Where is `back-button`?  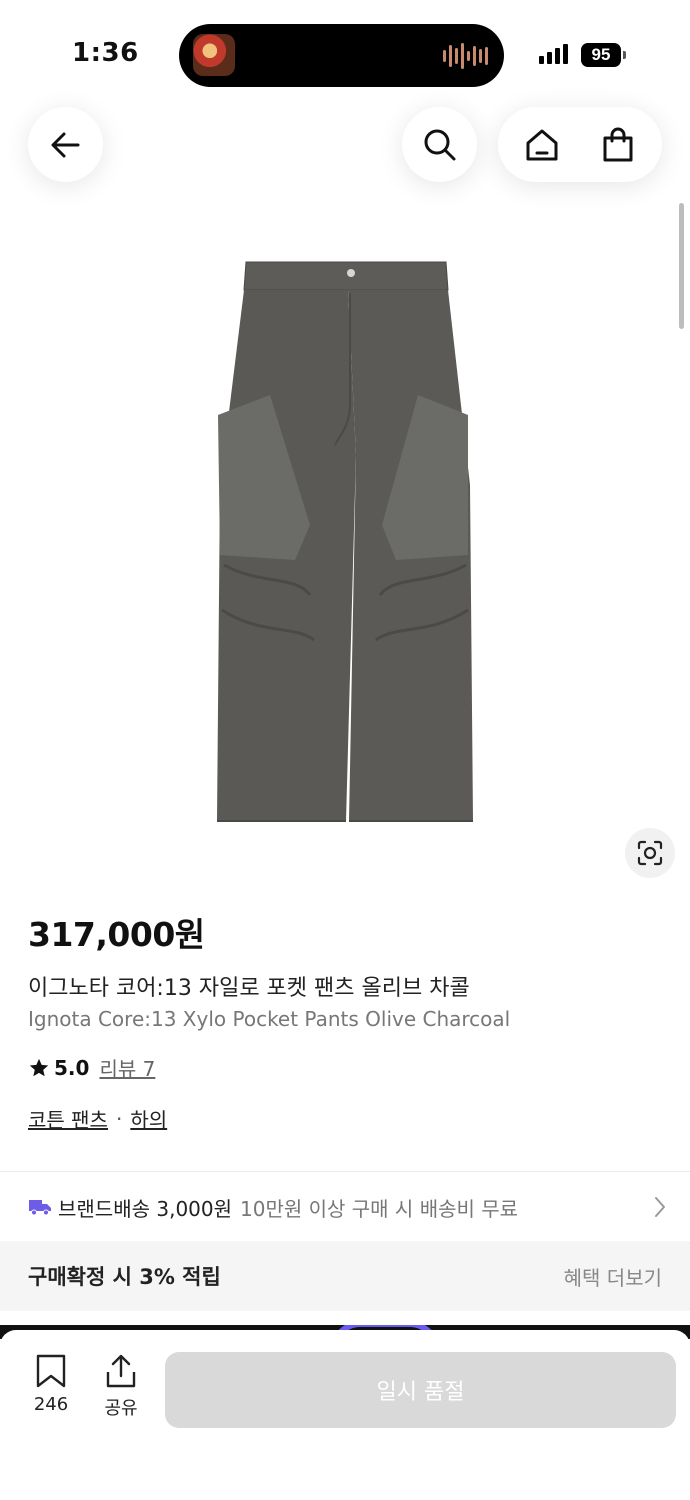 back-button is located at coordinates (65, 144).